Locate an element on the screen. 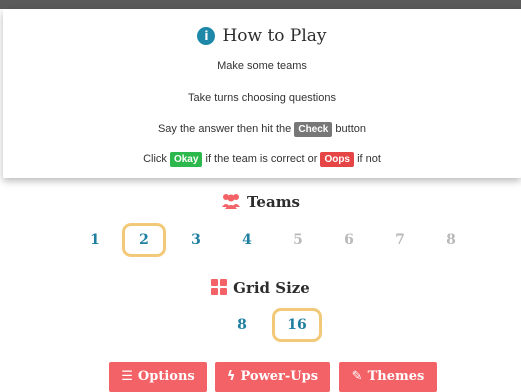 Image resolution: width=521 pixels, height=392 pixels. team-option-2: 2 is located at coordinates (144, 240).